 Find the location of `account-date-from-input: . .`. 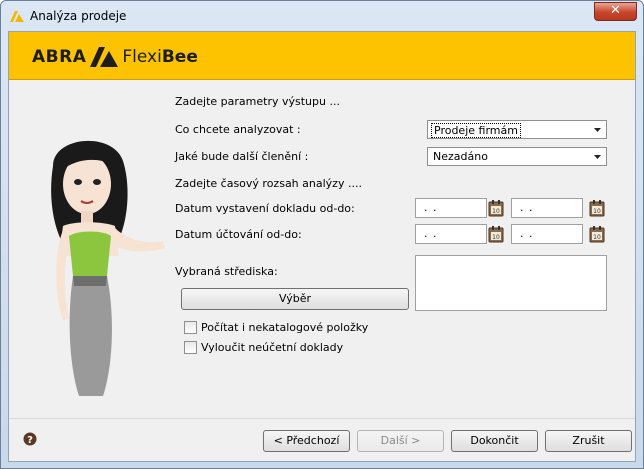

account-date-from-input: . . is located at coordinates (451, 234).